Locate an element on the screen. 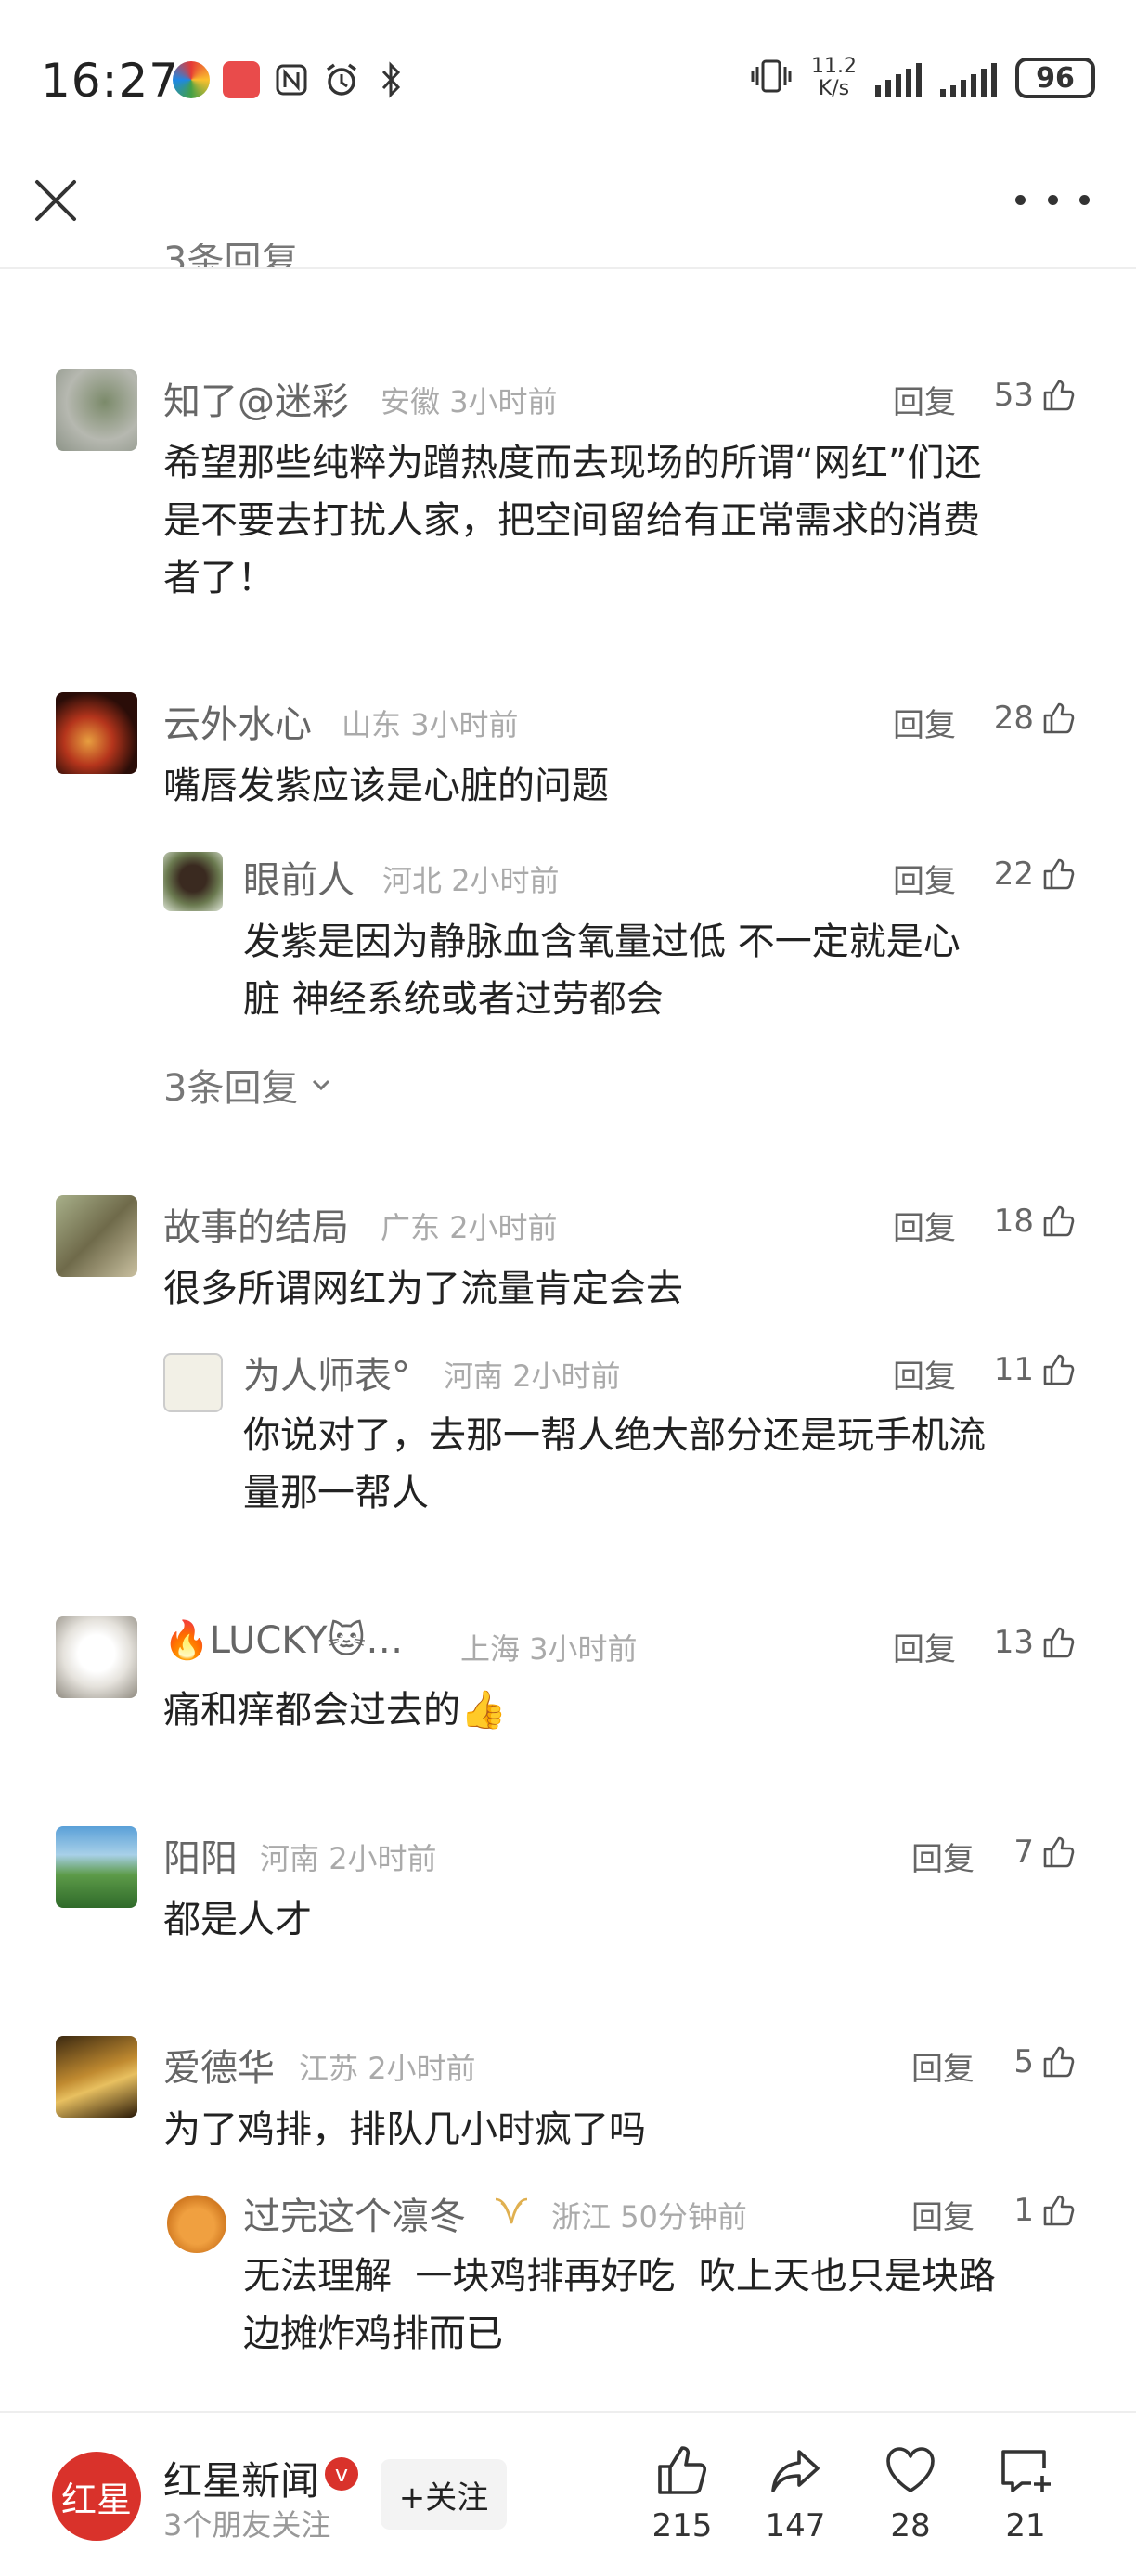  reply-text: 你说对了，去那一帮人绝大部分还是玩手机流 量那一帮人 is located at coordinates (614, 1464).